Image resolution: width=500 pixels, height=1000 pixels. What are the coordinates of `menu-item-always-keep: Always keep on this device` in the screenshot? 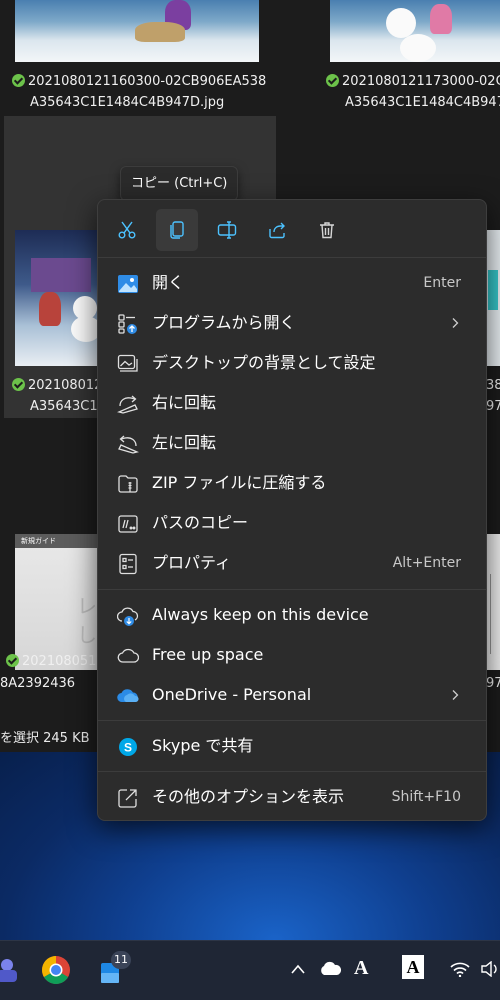 It's located at (292, 615).